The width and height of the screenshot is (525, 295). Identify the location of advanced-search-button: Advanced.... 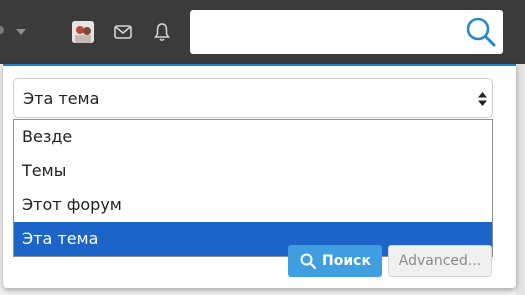
(440, 261).